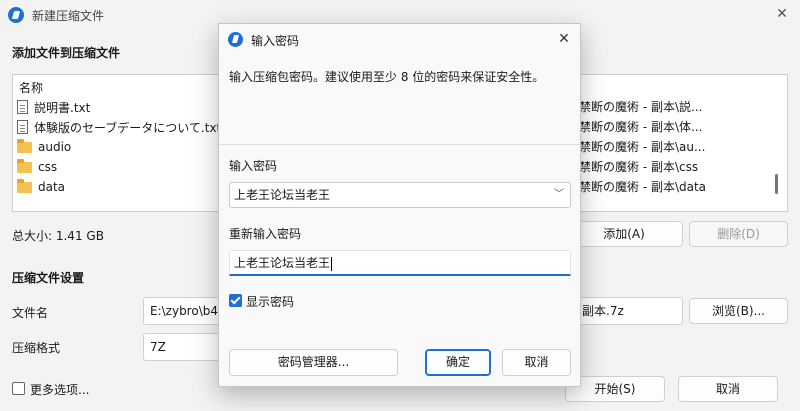 The height and width of the screenshot is (411, 800). I want to click on text-caret, so click(332, 263).